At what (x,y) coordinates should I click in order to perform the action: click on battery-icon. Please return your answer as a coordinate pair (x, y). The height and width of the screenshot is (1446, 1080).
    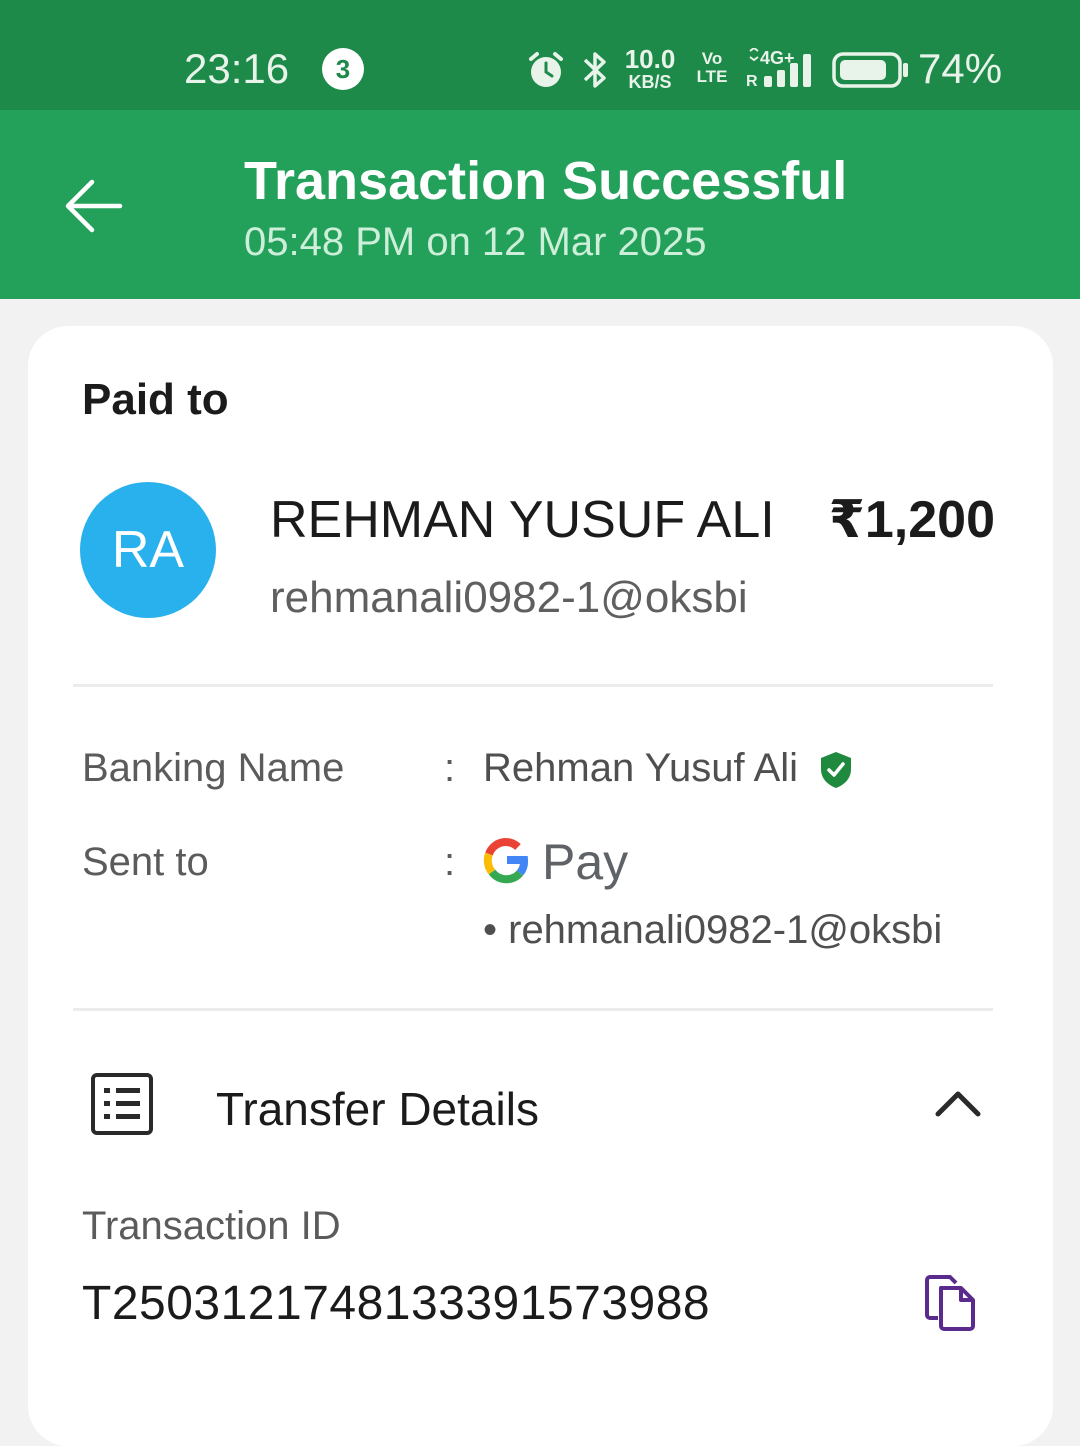
    Looking at the image, I should click on (870, 70).